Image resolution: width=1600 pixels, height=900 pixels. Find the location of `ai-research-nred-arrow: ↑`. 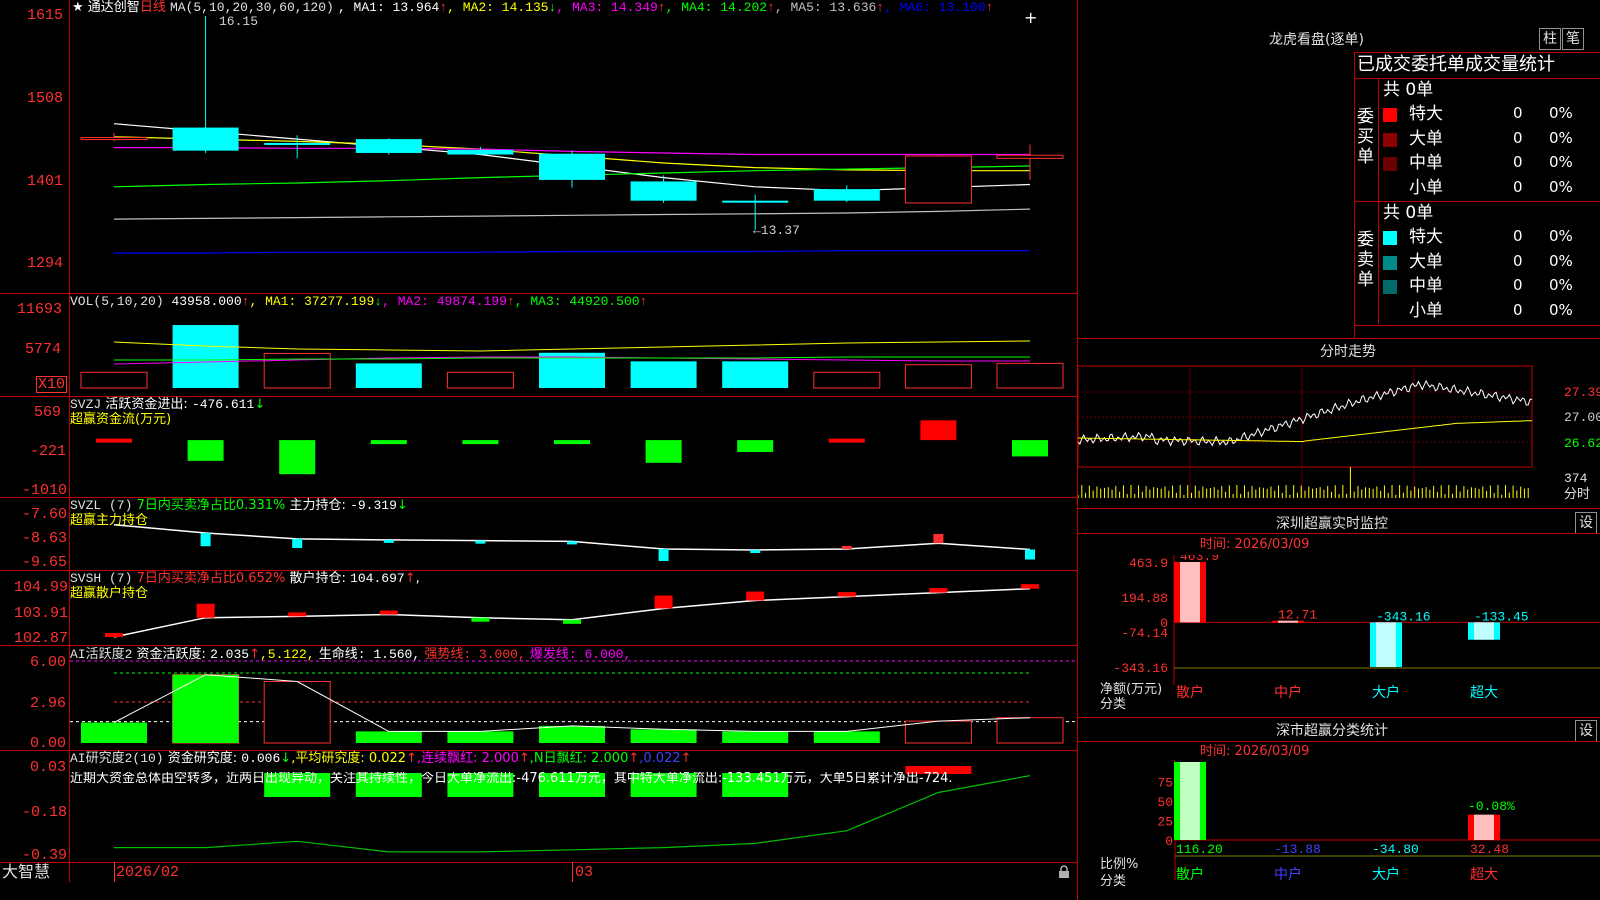

ai-research-nred-arrow: ↑ is located at coordinates (634, 758).